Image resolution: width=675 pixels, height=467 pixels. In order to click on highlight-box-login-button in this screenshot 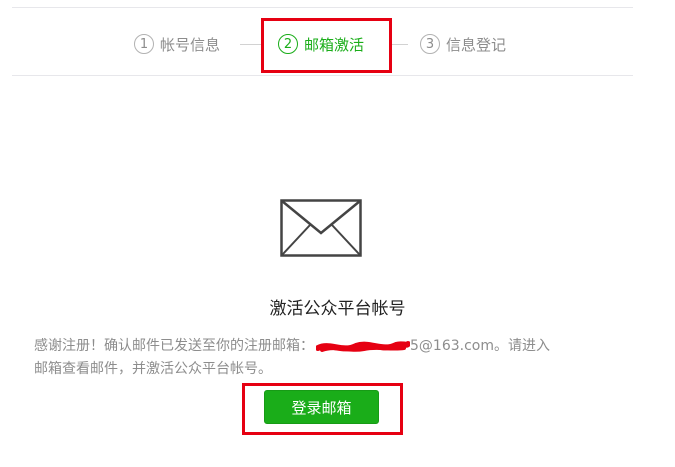, I will do `click(322, 409)`.